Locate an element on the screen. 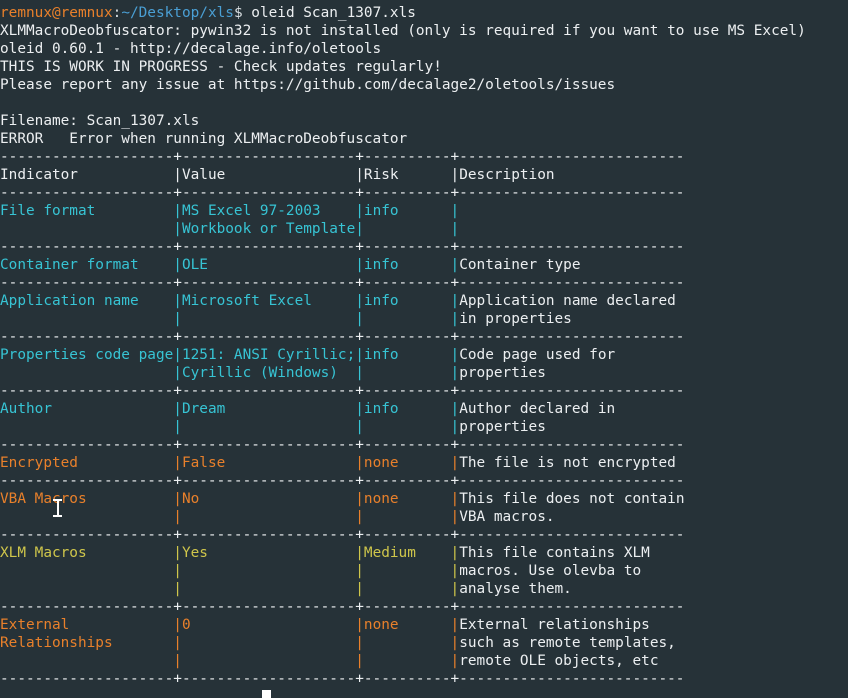 The image size is (848, 698). filename-line: Filename: Scan_1307.xls is located at coordinates (403, 121).